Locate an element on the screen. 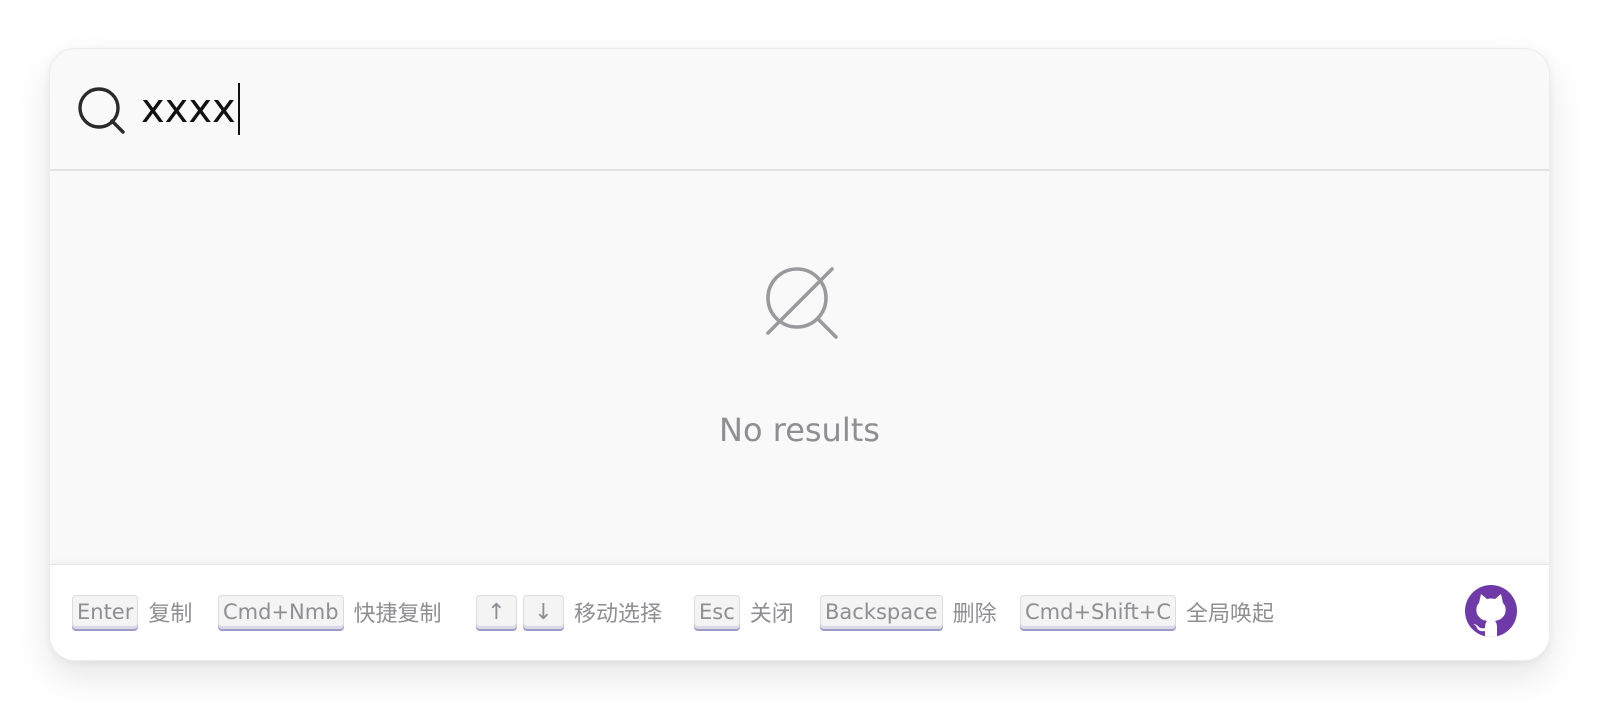 This screenshot has height=712, width=1600. key-cmd-shift-c: Cmd+Shift+C is located at coordinates (1098, 612).